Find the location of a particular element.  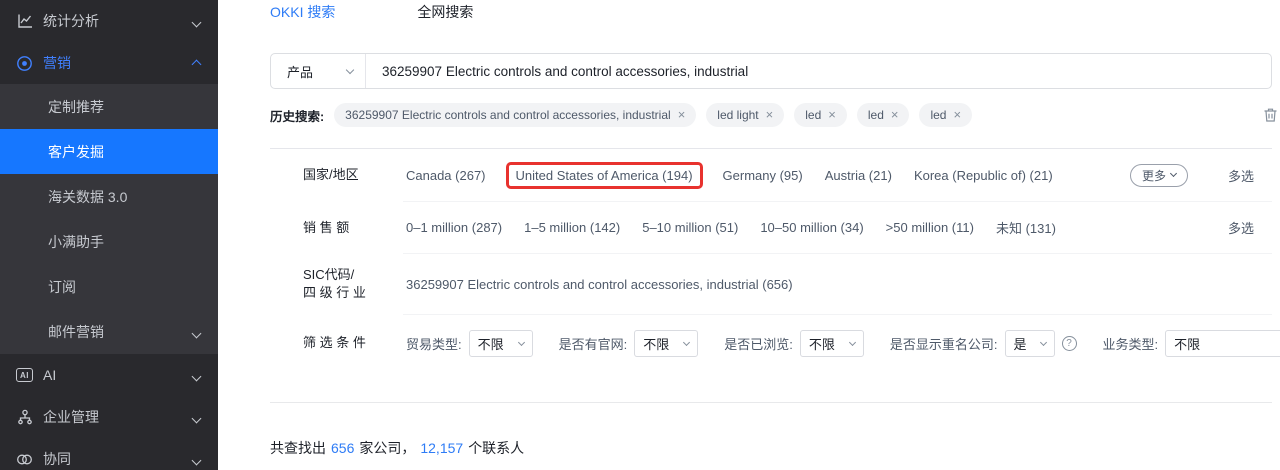

condition-trade-type: 贸易类型: 不限 is located at coordinates (469, 343).